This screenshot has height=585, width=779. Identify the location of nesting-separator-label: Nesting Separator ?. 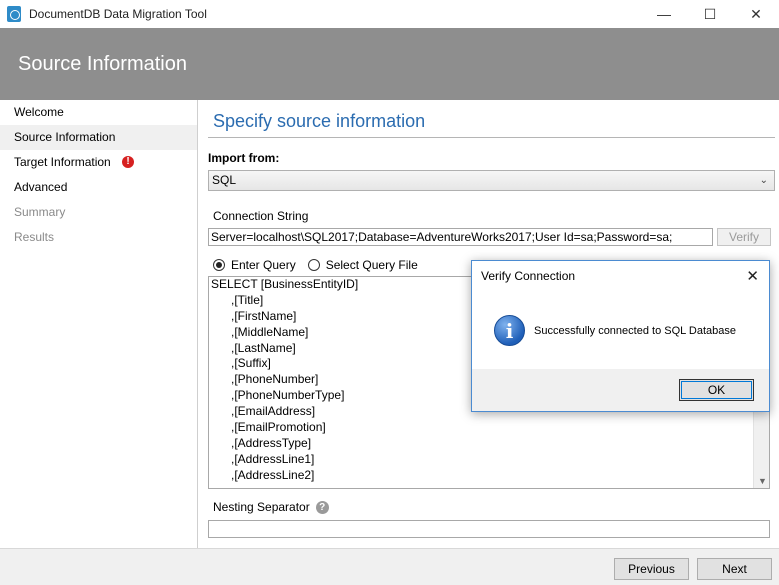
(271, 507).